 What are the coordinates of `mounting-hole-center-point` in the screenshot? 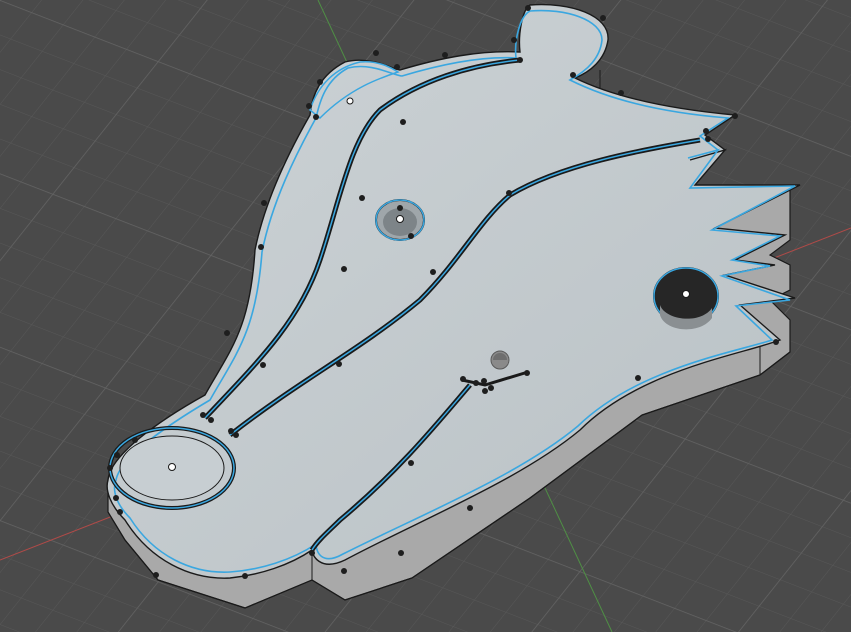 It's located at (686, 294).